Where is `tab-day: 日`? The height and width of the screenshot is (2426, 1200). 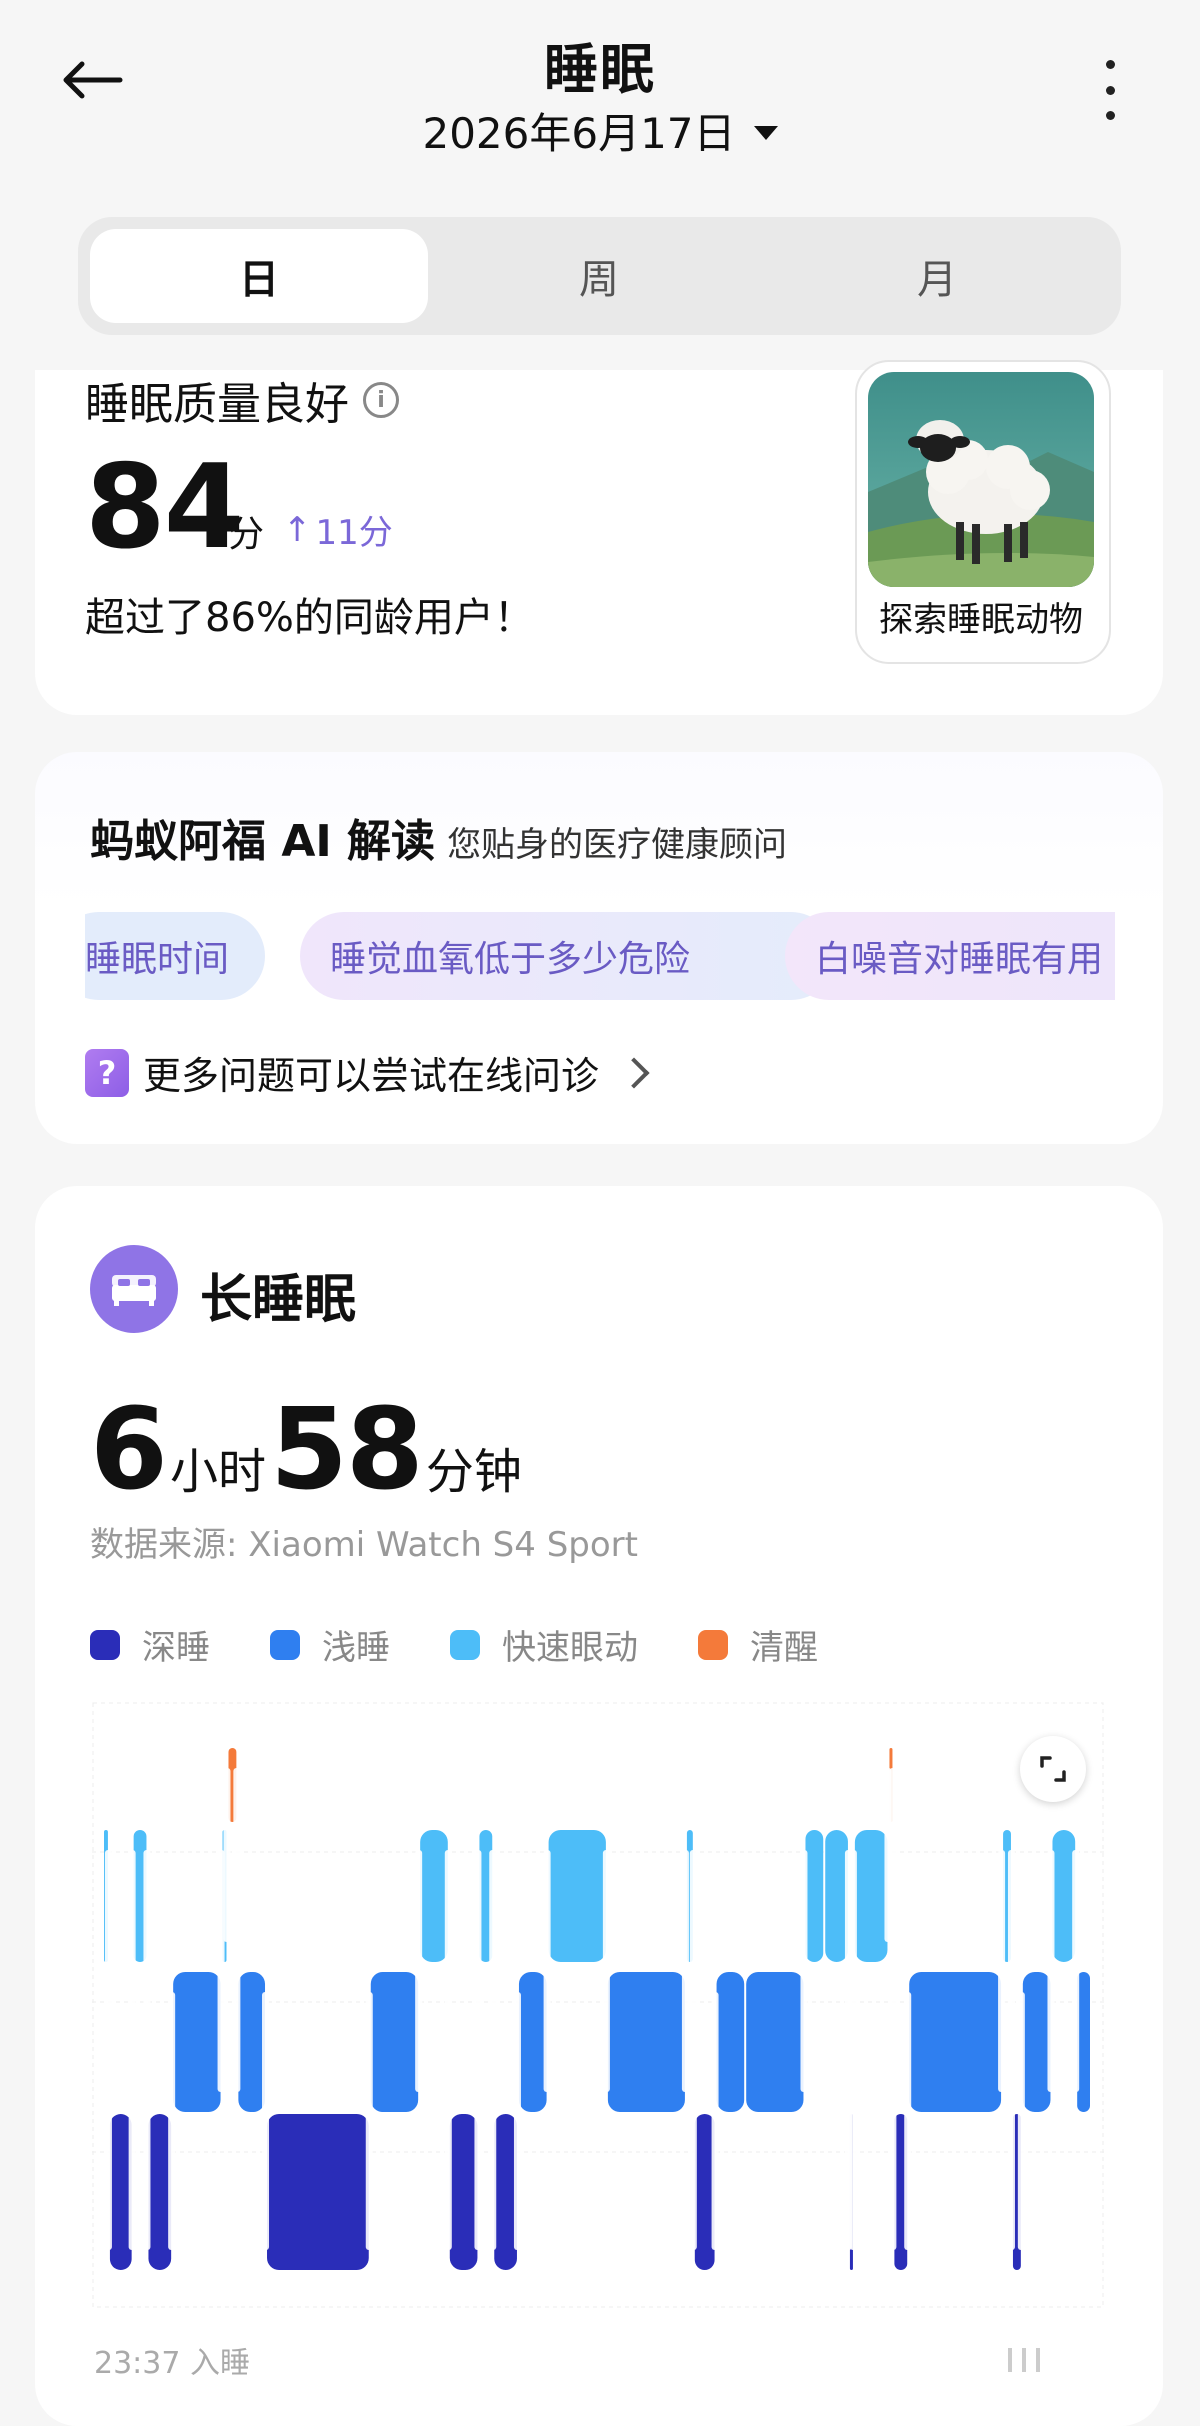 tab-day: 日 is located at coordinates (259, 276).